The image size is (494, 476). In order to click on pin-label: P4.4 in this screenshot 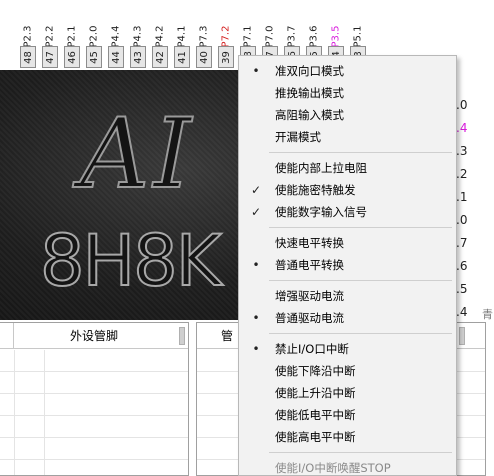, I will do `click(116, 36)`.